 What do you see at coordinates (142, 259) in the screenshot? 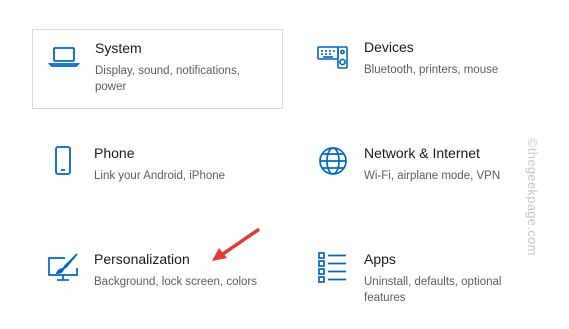
I see `tile-title: Personalization` at bounding box center [142, 259].